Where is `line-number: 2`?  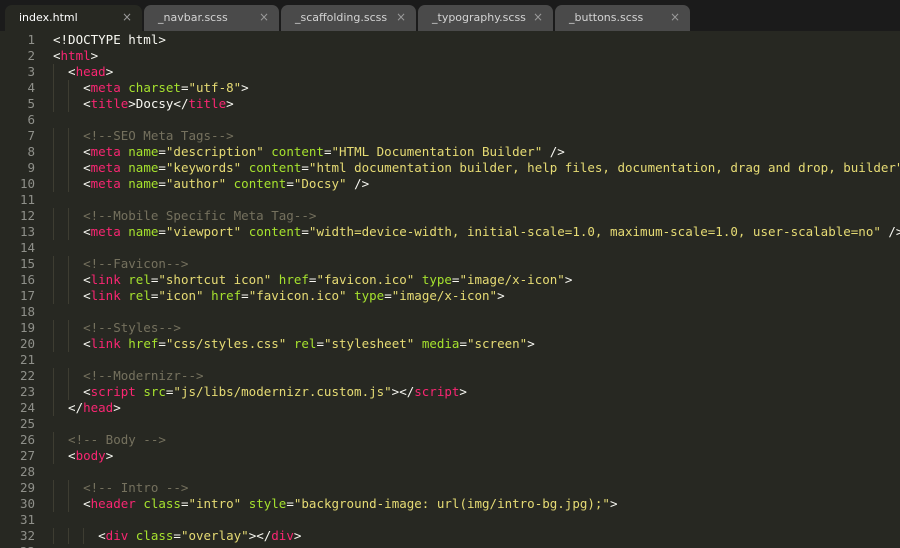
line-number: 2 is located at coordinates (31, 55).